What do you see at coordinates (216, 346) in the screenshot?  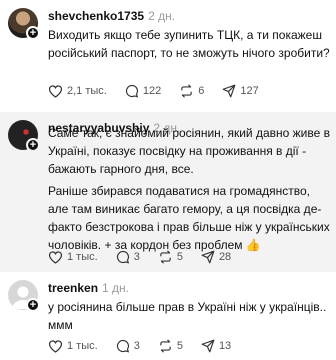 I see `share-button: 13` at bounding box center [216, 346].